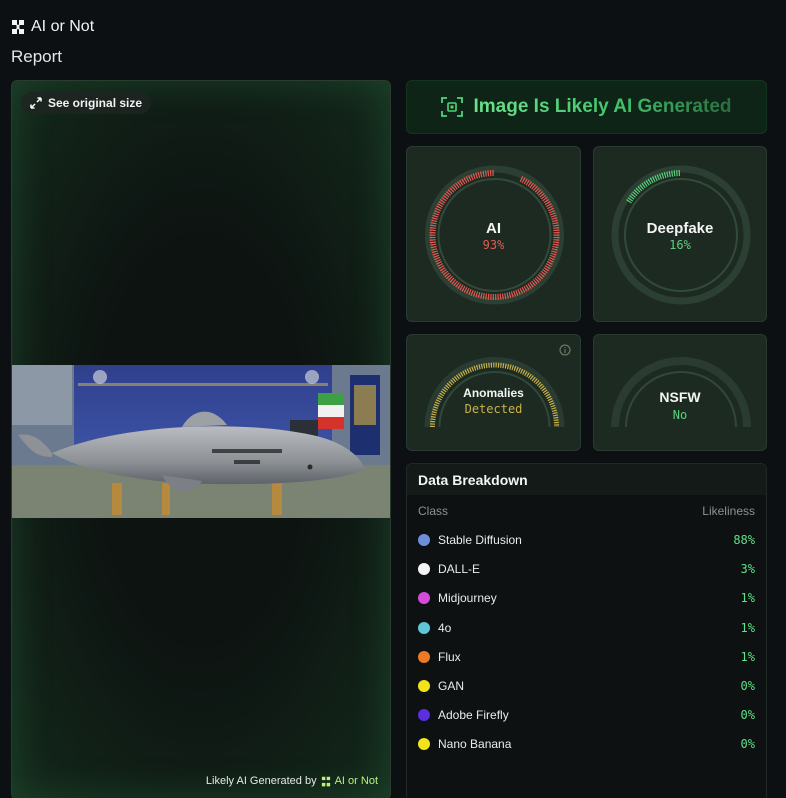  Describe the element at coordinates (747, 569) in the screenshot. I see `class-likeliness: 3%` at that location.